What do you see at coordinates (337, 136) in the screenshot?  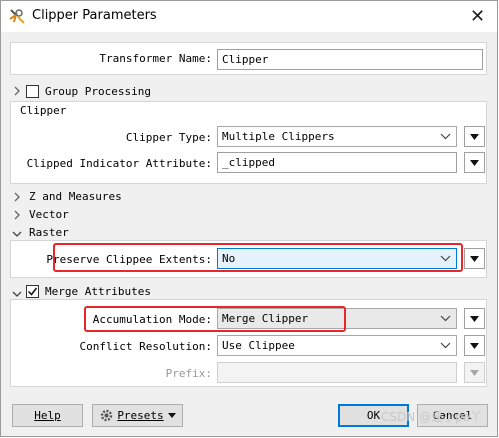 I see `clipper-type-select: Multiple Clippers` at bounding box center [337, 136].